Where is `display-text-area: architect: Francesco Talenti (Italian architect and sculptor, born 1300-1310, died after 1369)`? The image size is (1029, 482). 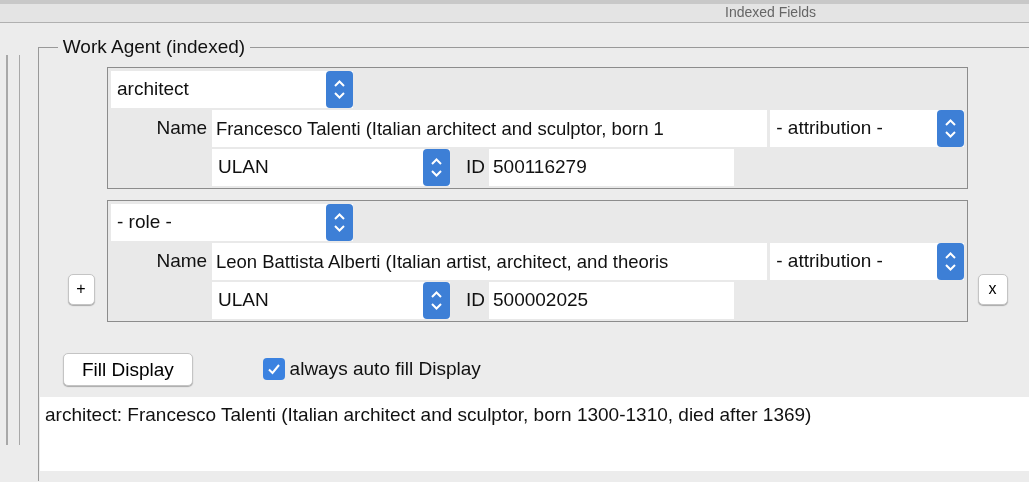 display-text-area: architect: Francesco Talenti (Italian architect and sculptor, born 1300-1310, died after 1369) is located at coordinates (534, 433).